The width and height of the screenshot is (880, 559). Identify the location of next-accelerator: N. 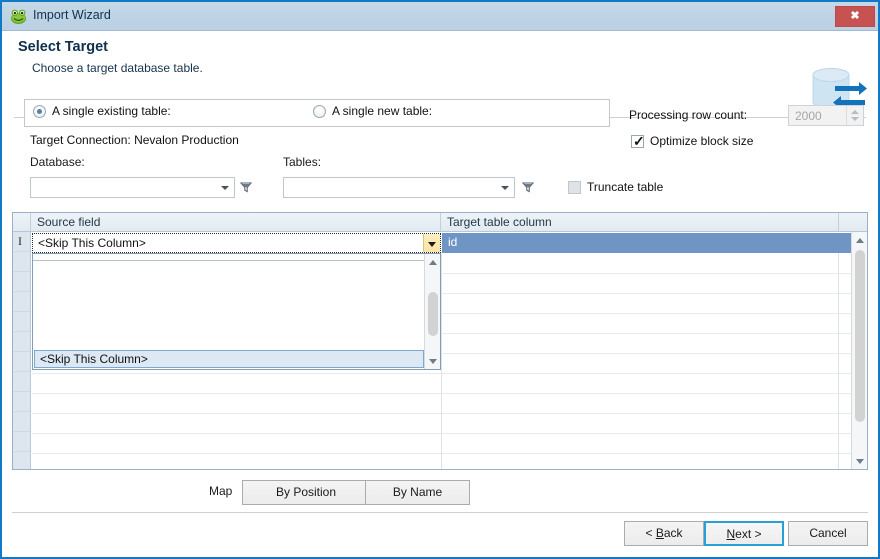
(731, 534).